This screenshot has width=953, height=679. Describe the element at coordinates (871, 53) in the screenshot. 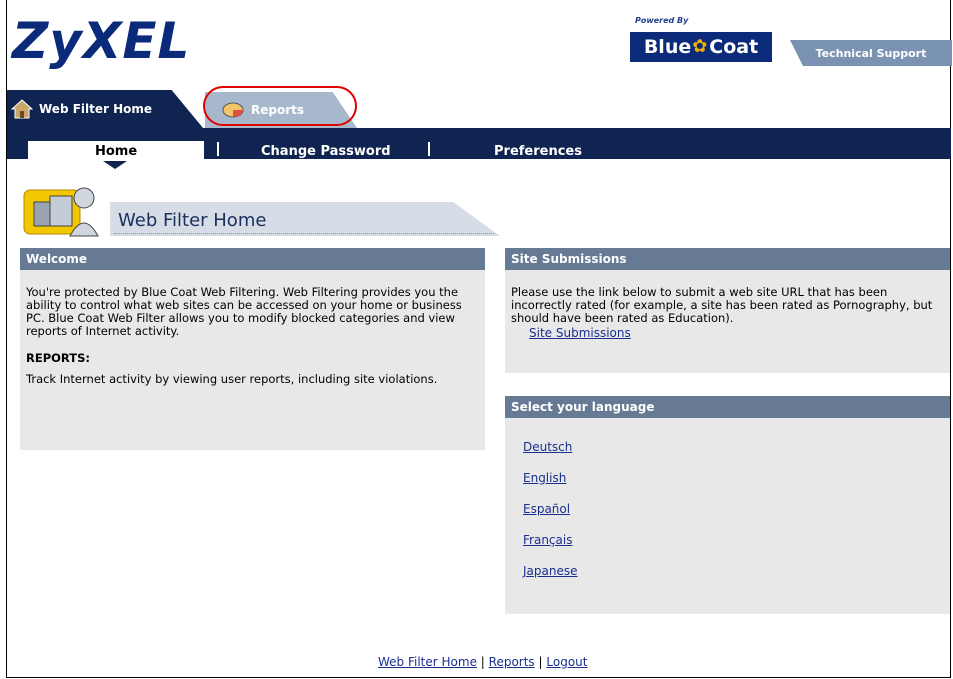

I see `technical-support-button: Technical Support` at that location.